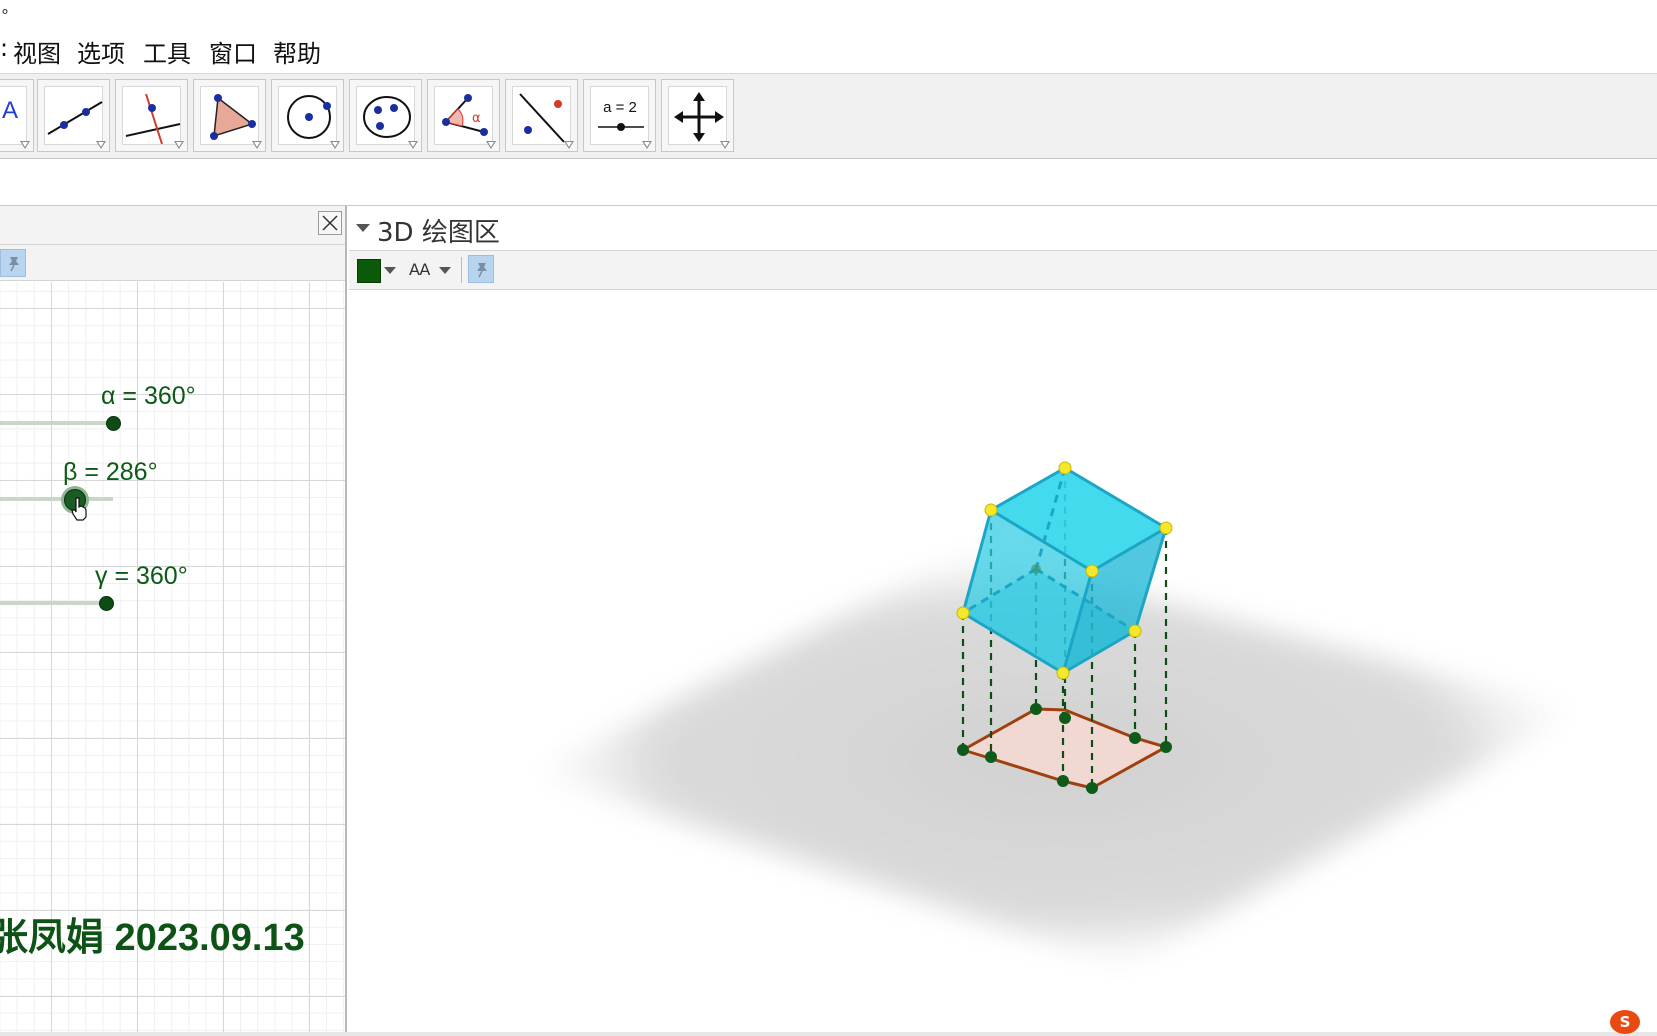 The height and width of the screenshot is (1036, 1657). Describe the element at coordinates (363, 228) in the screenshot. I see `collapse-view-icon` at that location.